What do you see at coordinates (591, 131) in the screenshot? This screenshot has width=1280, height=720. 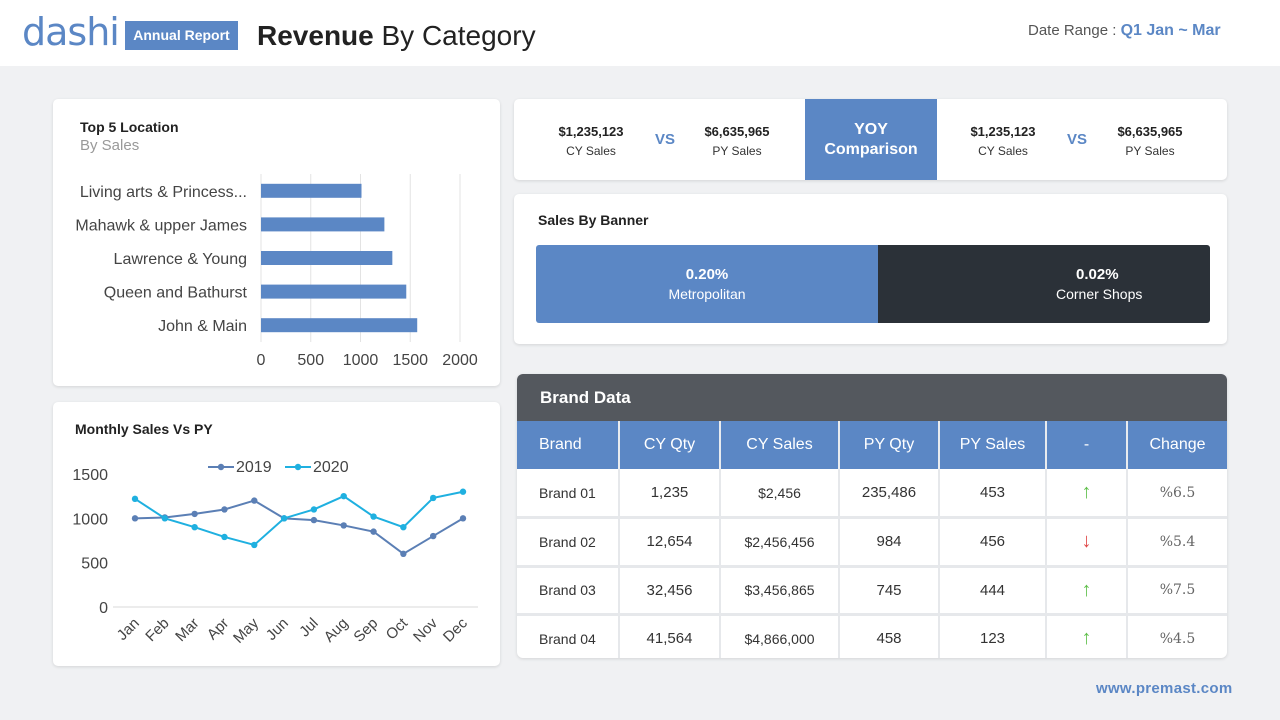 I see `left-cy-sales-value: $1,235,123` at bounding box center [591, 131].